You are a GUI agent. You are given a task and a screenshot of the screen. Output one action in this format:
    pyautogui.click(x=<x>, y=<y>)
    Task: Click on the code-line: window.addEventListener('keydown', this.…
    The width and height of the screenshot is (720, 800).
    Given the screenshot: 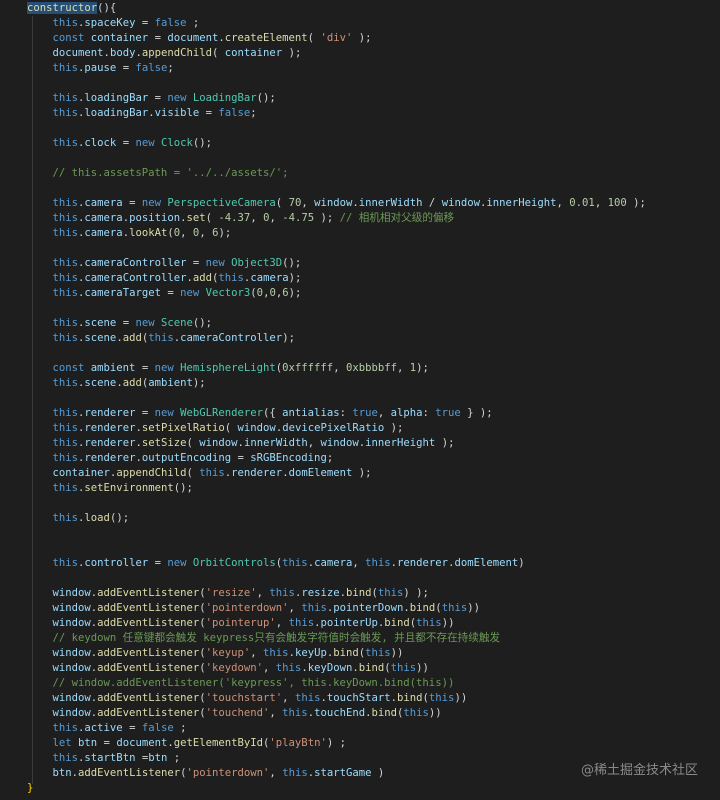 What is the action you would take?
    pyautogui.click(x=360, y=668)
    